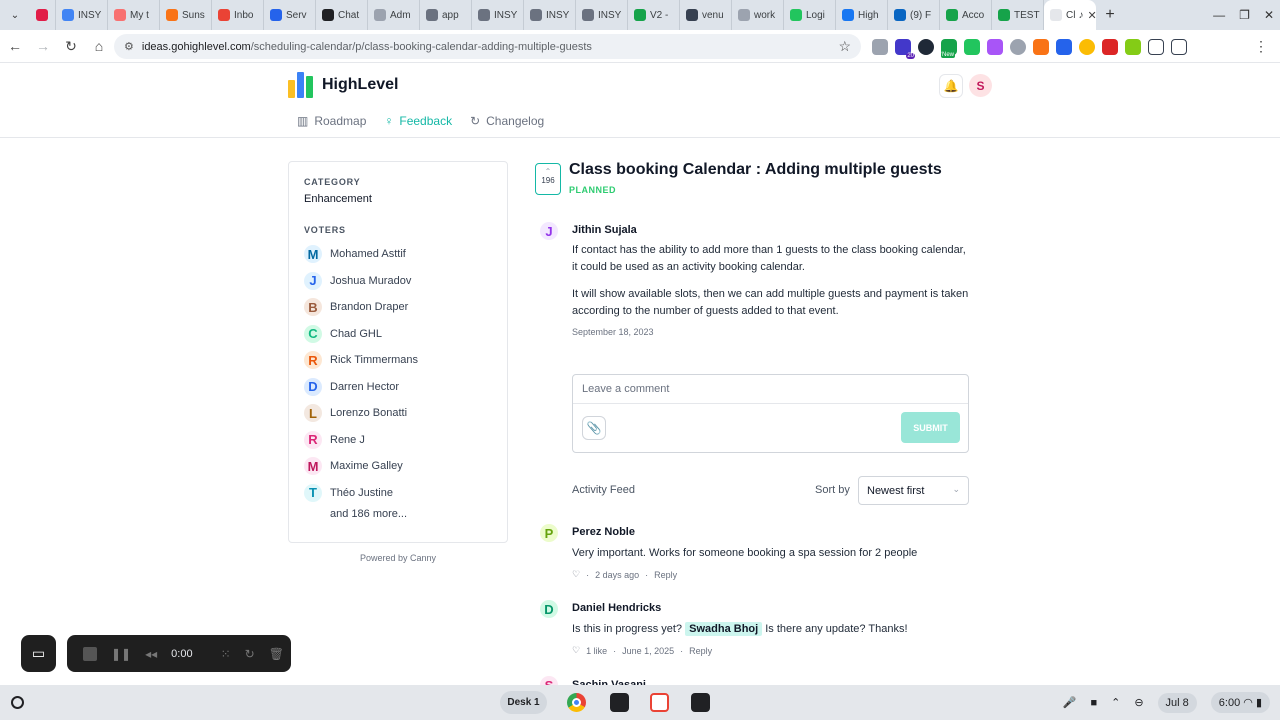 This screenshot has height=720, width=1280. What do you see at coordinates (398, 360) in the screenshot?
I see `voter-item: R Rick Timmermans` at bounding box center [398, 360].